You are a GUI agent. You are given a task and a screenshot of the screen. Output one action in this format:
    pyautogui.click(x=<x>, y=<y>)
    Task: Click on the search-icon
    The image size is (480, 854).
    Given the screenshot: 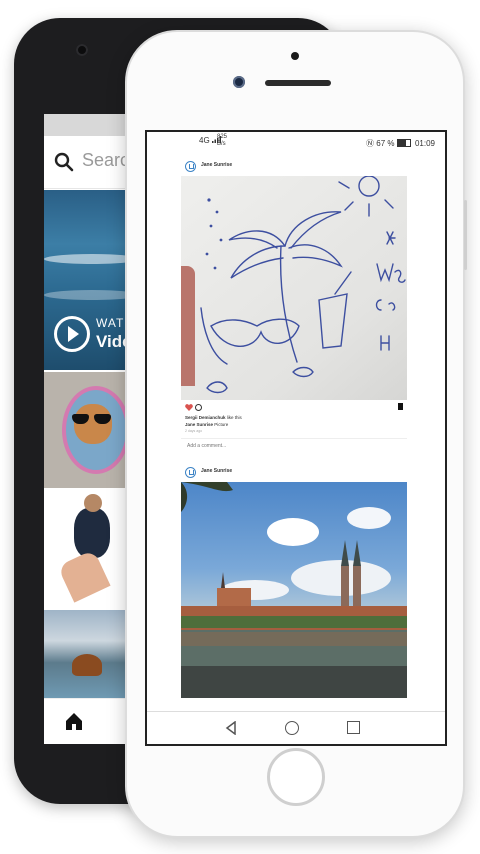 What is the action you would take?
    pyautogui.click(x=64, y=162)
    